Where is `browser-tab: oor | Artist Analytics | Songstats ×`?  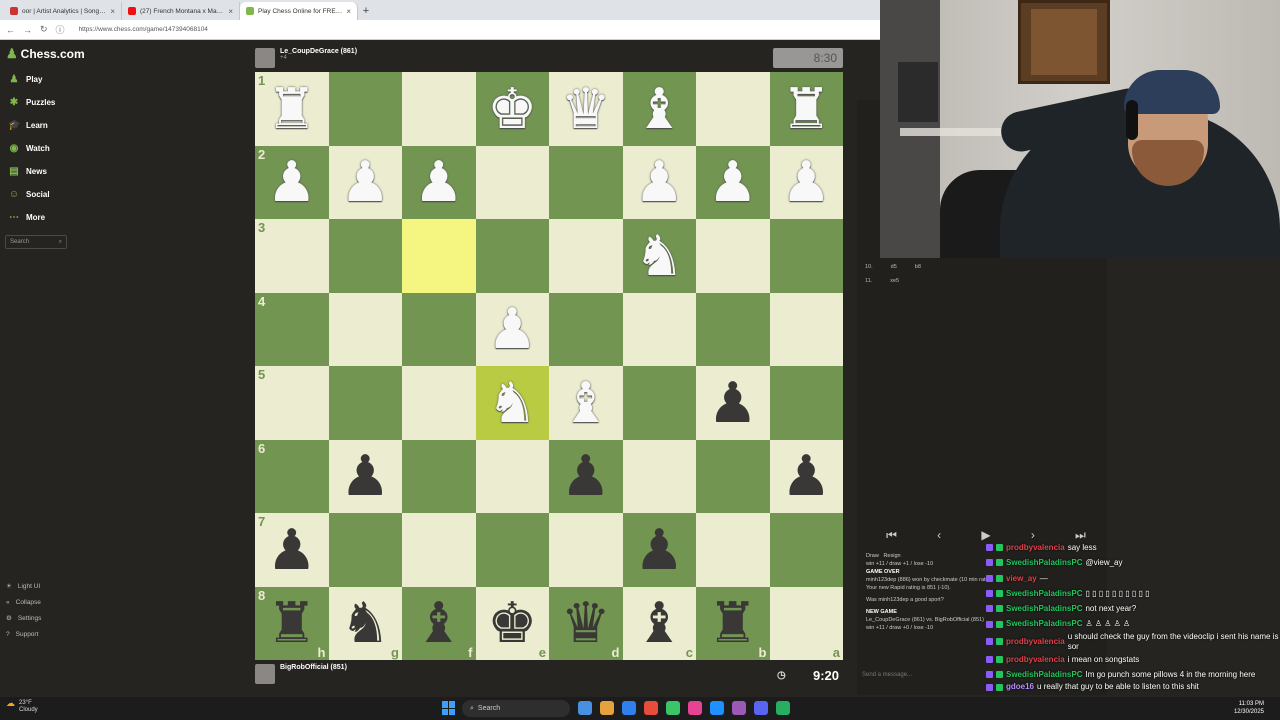
browser-tab: oor | Artist Analytics | Songstats × is located at coordinates (63, 11).